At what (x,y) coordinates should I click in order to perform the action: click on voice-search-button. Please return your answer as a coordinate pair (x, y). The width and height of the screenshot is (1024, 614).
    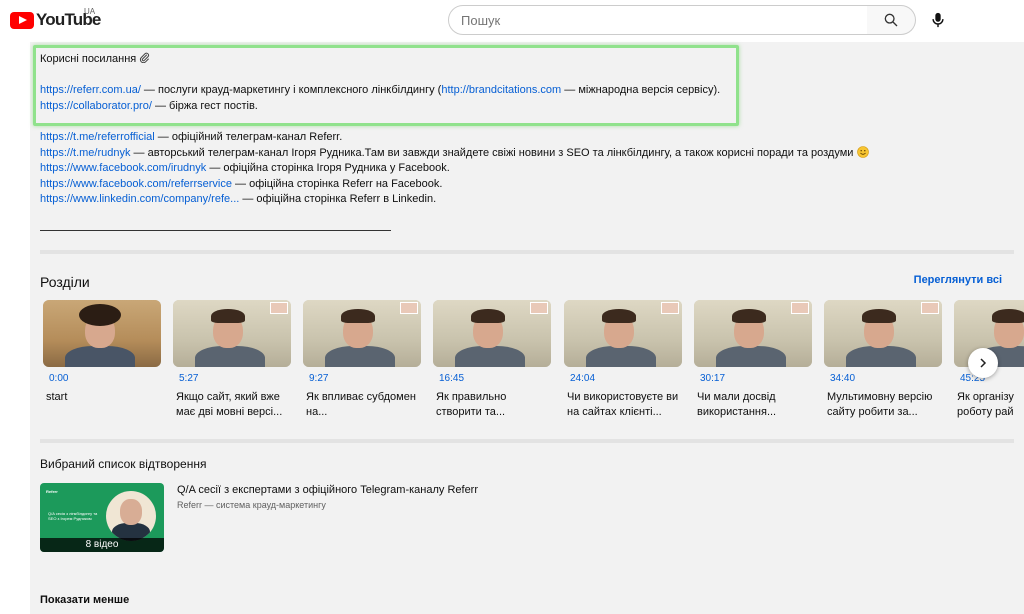
    Looking at the image, I should click on (938, 20).